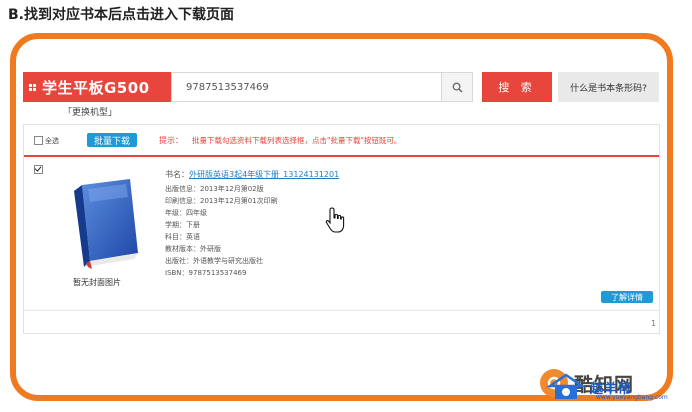 The height and width of the screenshot is (412, 692). Describe the element at coordinates (264, 174) in the screenshot. I see `book-title-link: 外研版英语3起4年级下册_13124131201` at that location.